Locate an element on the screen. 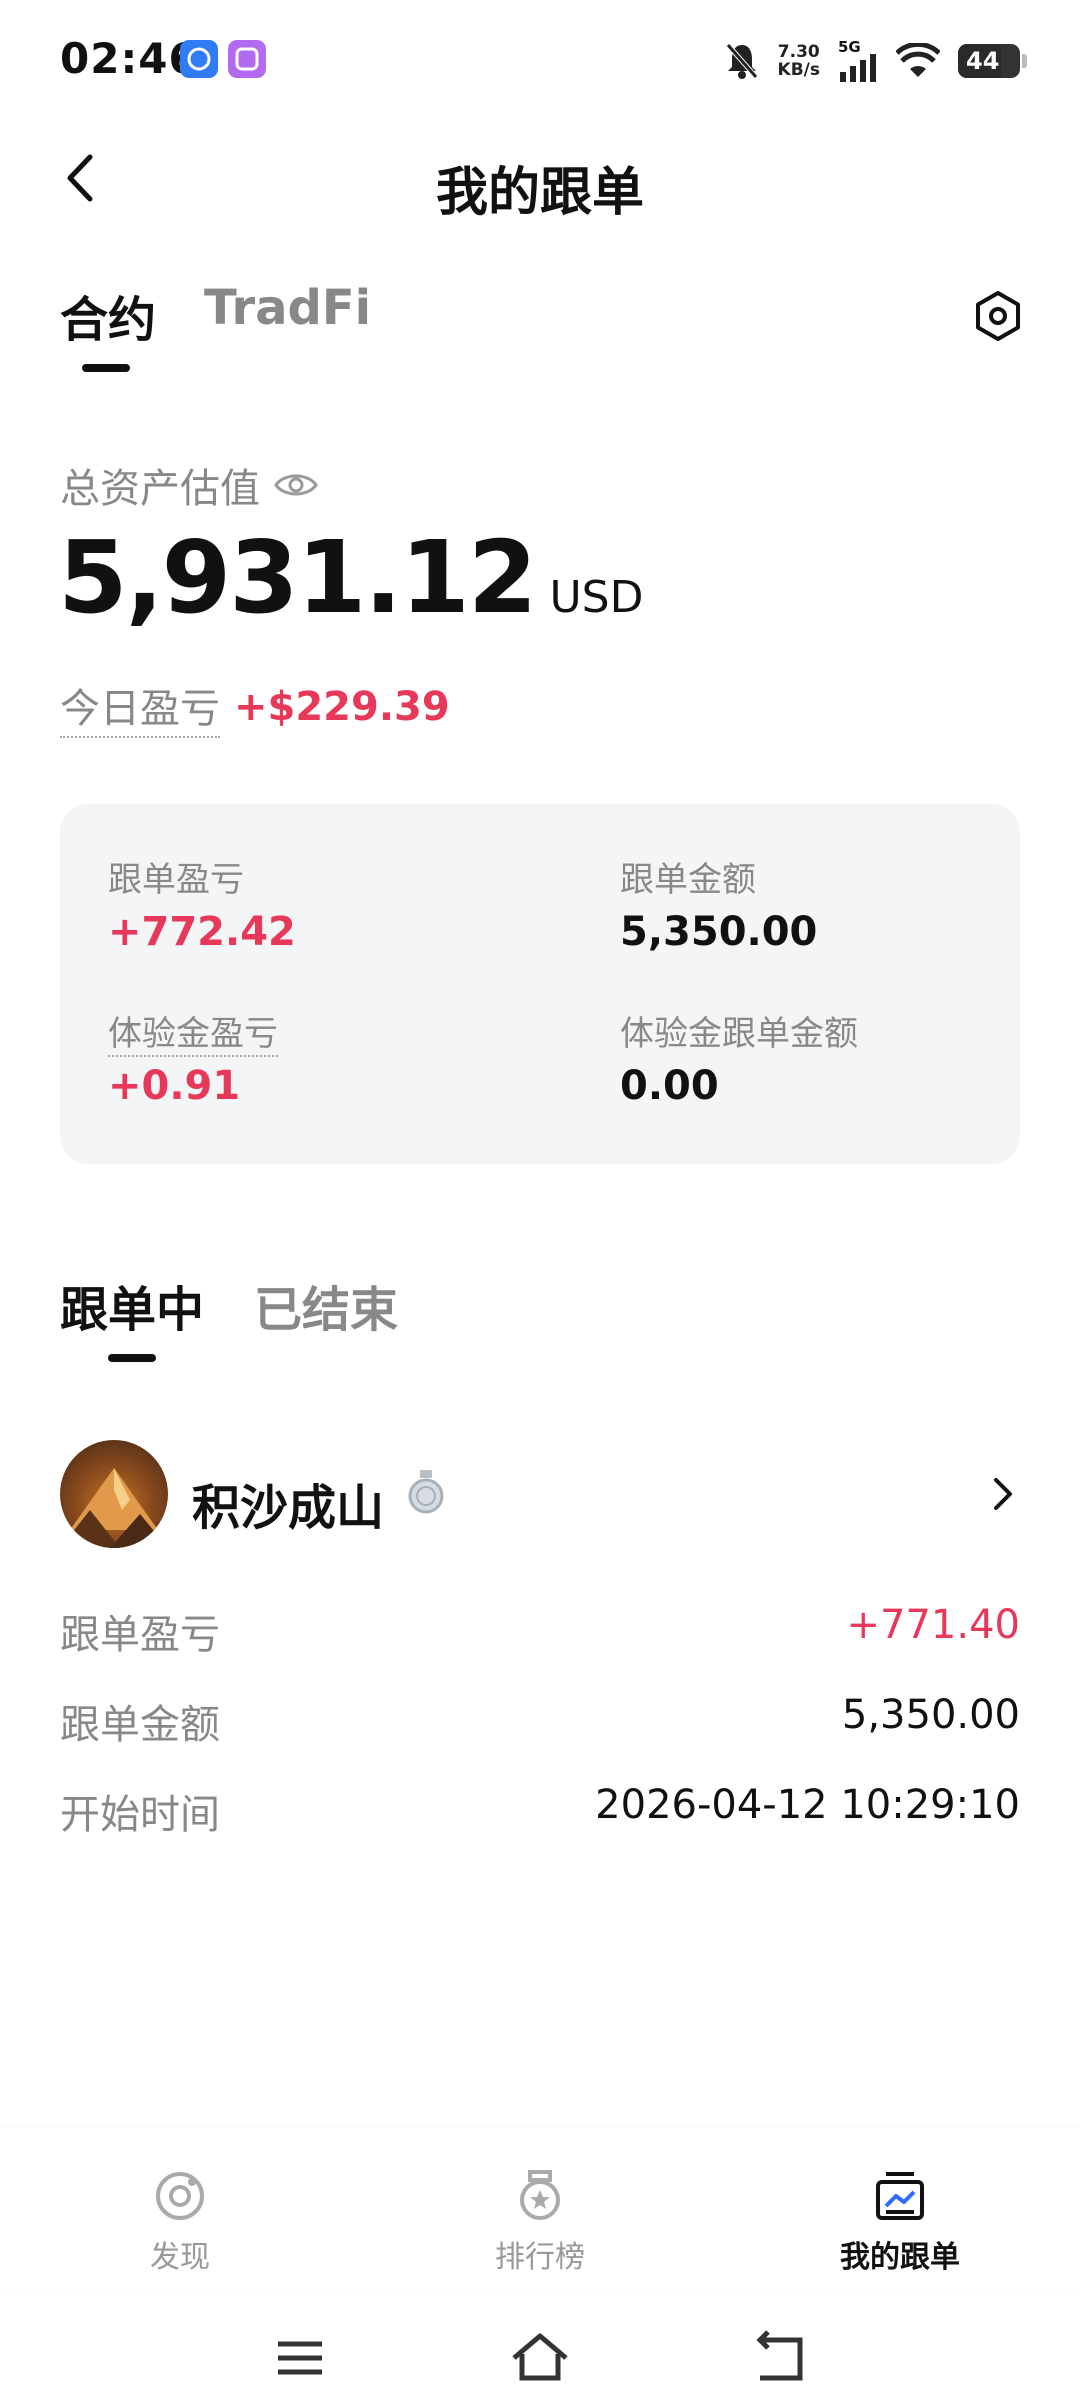 Image resolution: width=1080 pixels, height=2408 pixels. tab-tradfi: TradFi is located at coordinates (287, 308).